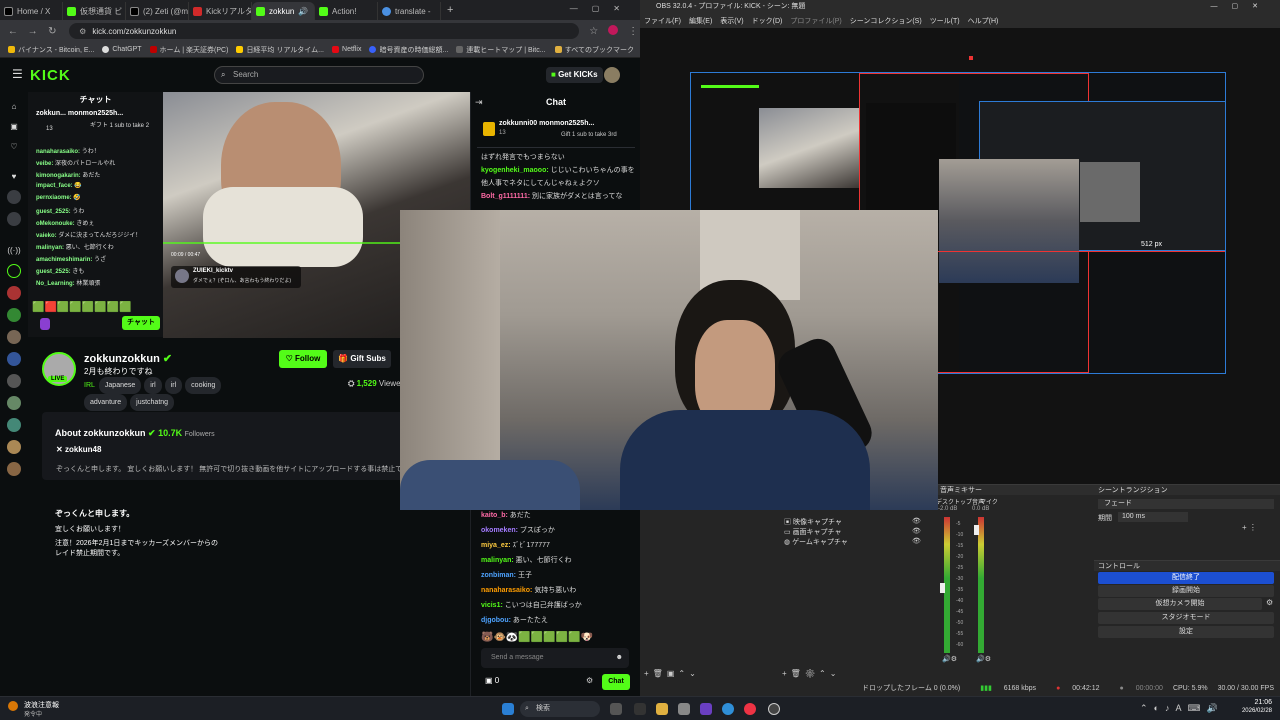 This screenshot has height=720, width=1280. What do you see at coordinates (616, 682) in the screenshot?
I see `chat-send-button: Chat` at bounding box center [616, 682].